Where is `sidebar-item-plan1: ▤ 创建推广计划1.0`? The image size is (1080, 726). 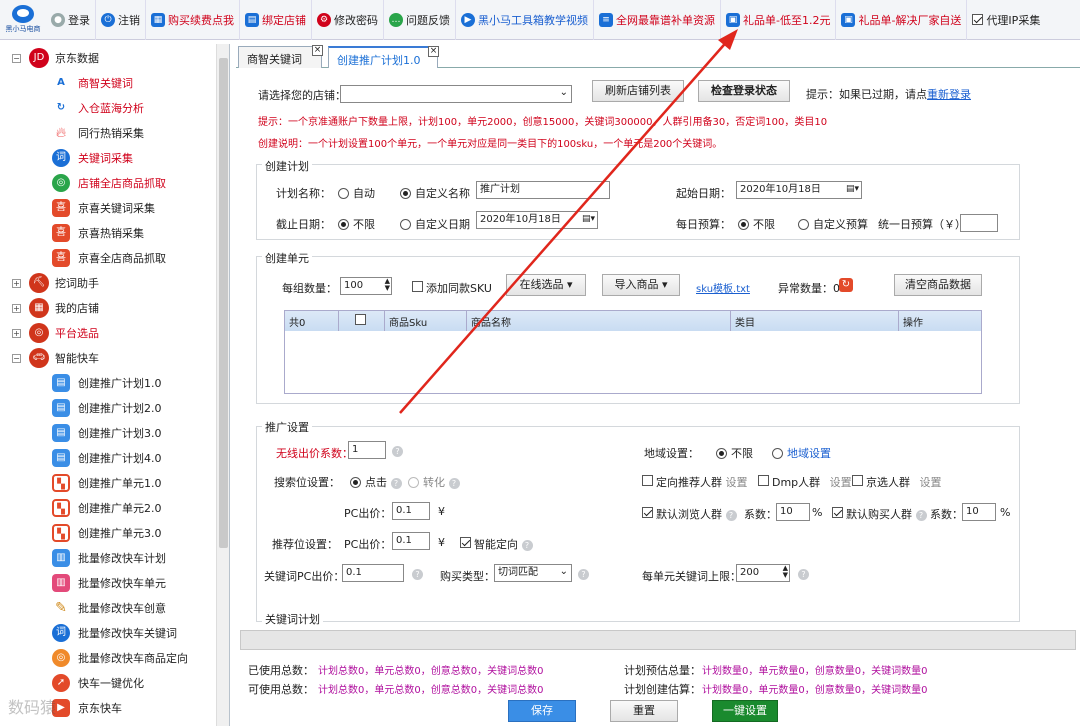
sidebar-item-plan1: ▤ 创建推广计划1.0 is located at coordinates (107, 383).